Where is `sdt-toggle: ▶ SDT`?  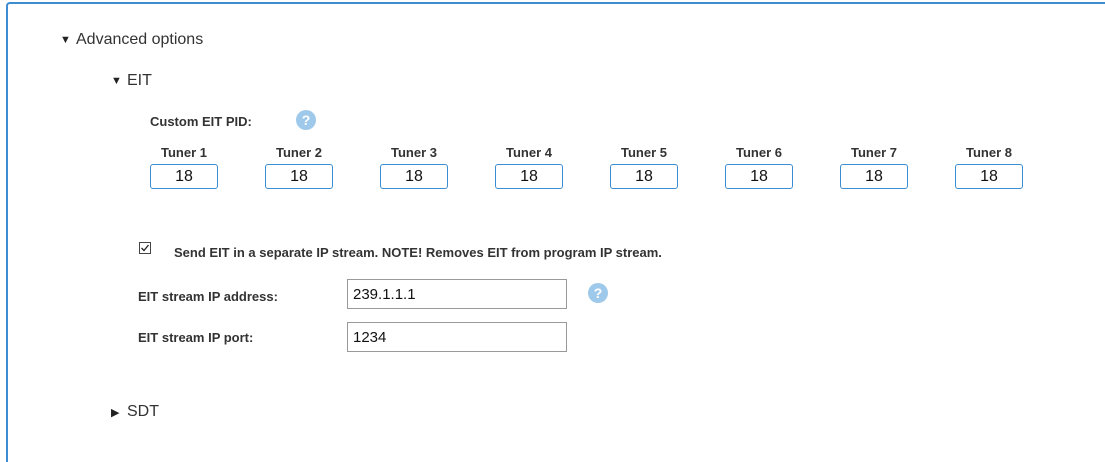 sdt-toggle: ▶ SDT is located at coordinates (135, 412).